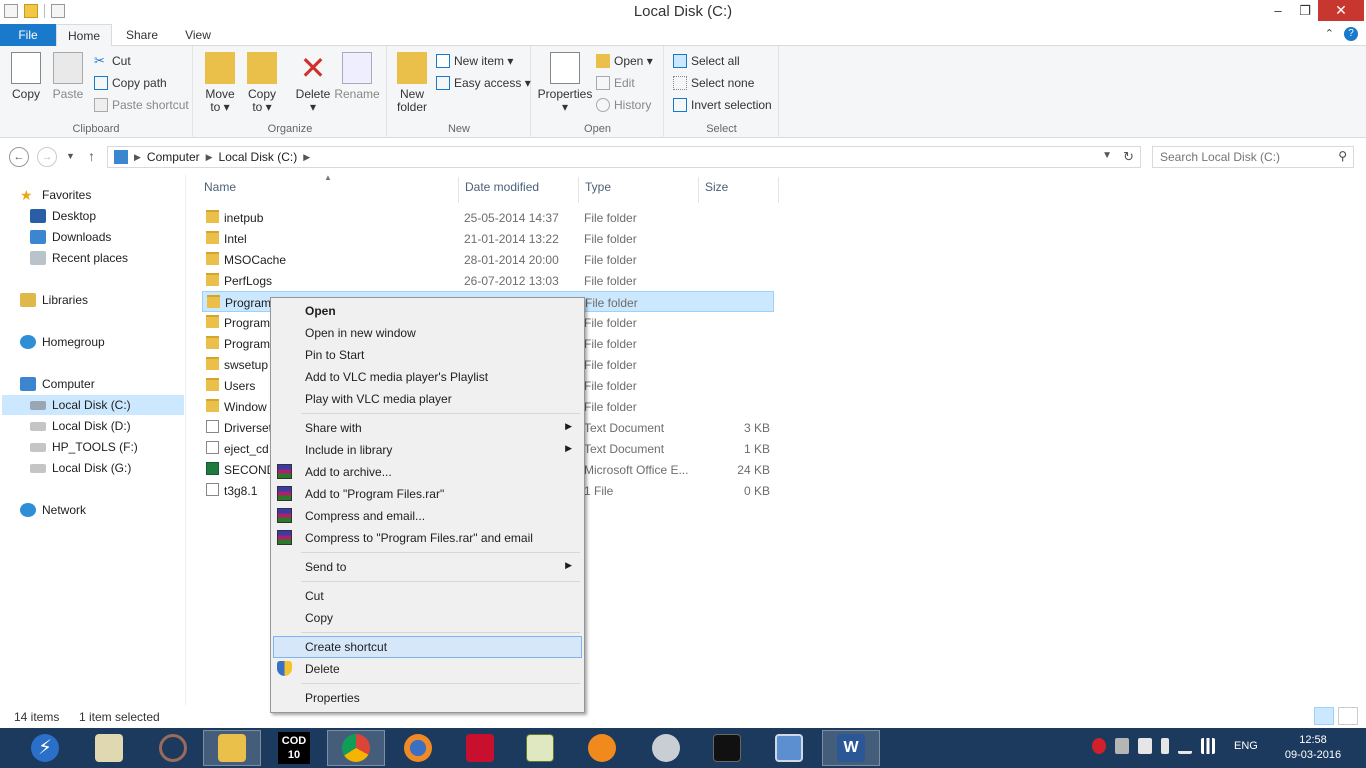  Describe the element at coordinates (84, 35) in the screenshot. I see `tab-home: Home` at that location.